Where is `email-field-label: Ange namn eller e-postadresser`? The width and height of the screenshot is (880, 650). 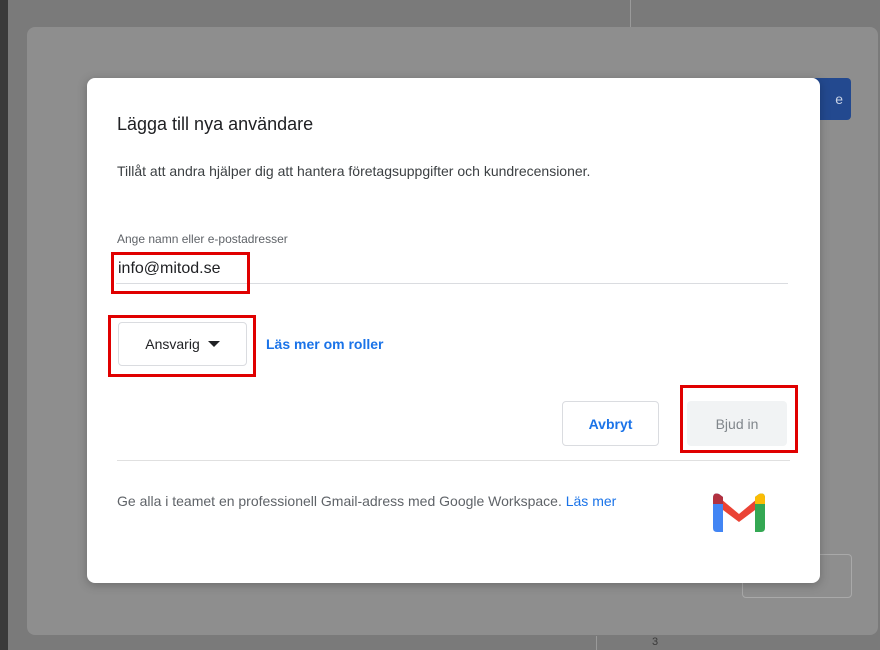
email-field-label: Ange namn eller e-postadresser is located at coordinates (202, 239).